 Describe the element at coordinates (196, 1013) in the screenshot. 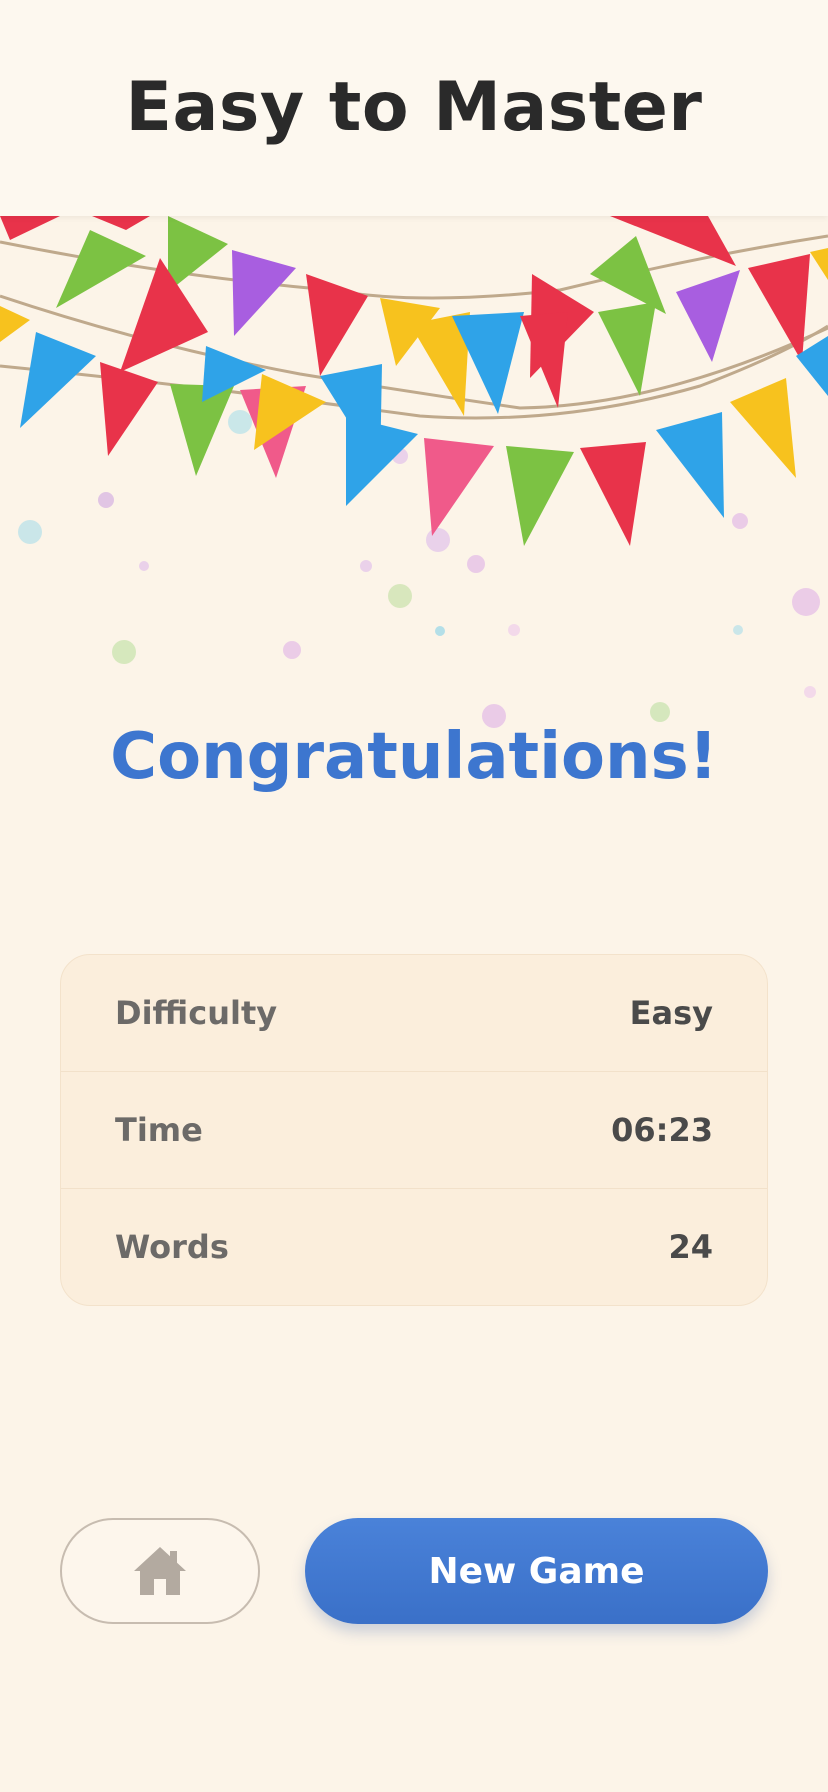

I see `stat-label-difficulty: Difficulty` at that location.